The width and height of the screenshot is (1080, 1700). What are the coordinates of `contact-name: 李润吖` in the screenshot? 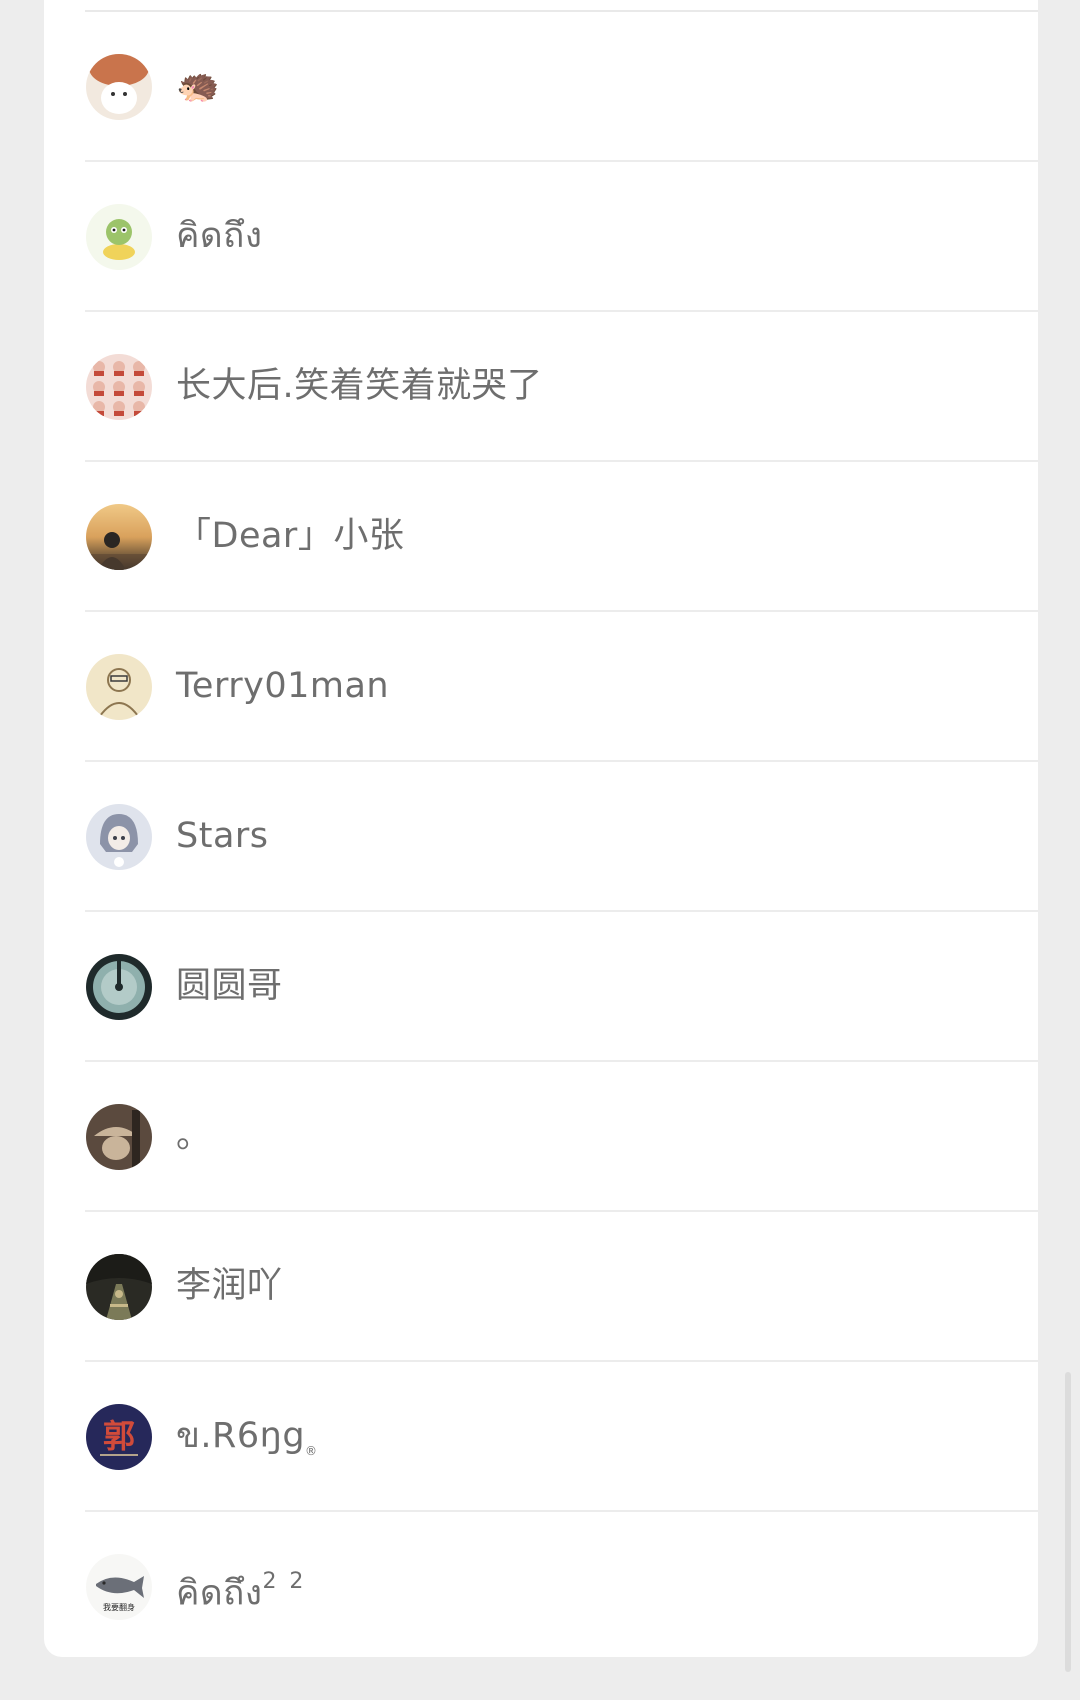 It's located at (229, 1286).